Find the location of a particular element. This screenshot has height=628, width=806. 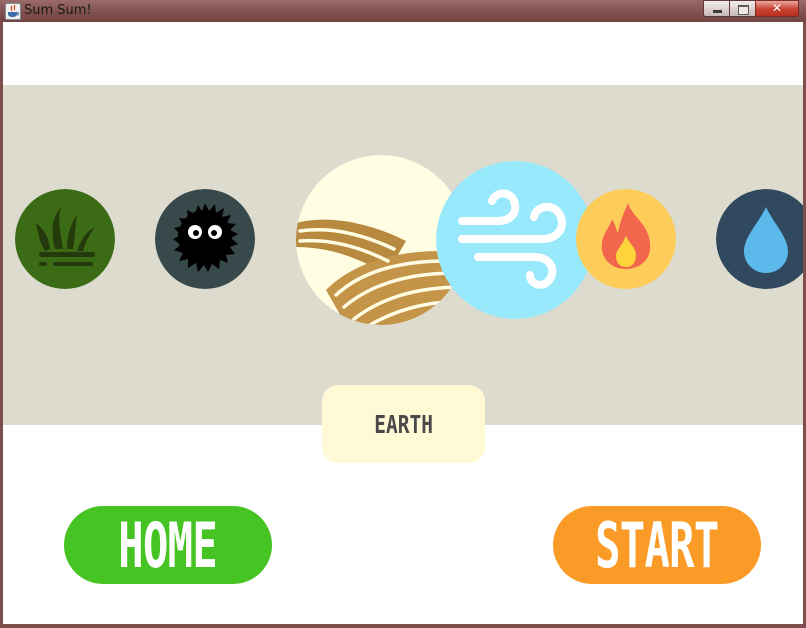

element-grass is located at coordinates (65, 239).